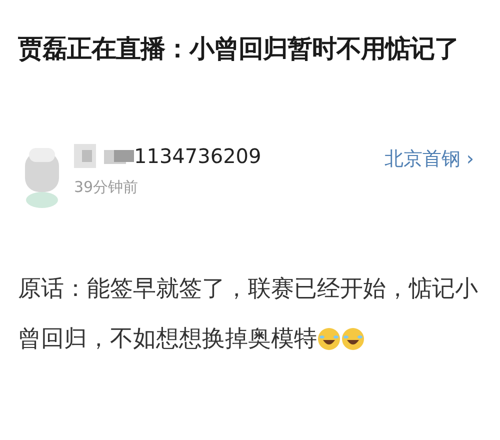 The image size is (500, 440). Describe the element at coordinates (429, 159) in the screenshot. I see `team-link: 北京首钢 ›` at that location.